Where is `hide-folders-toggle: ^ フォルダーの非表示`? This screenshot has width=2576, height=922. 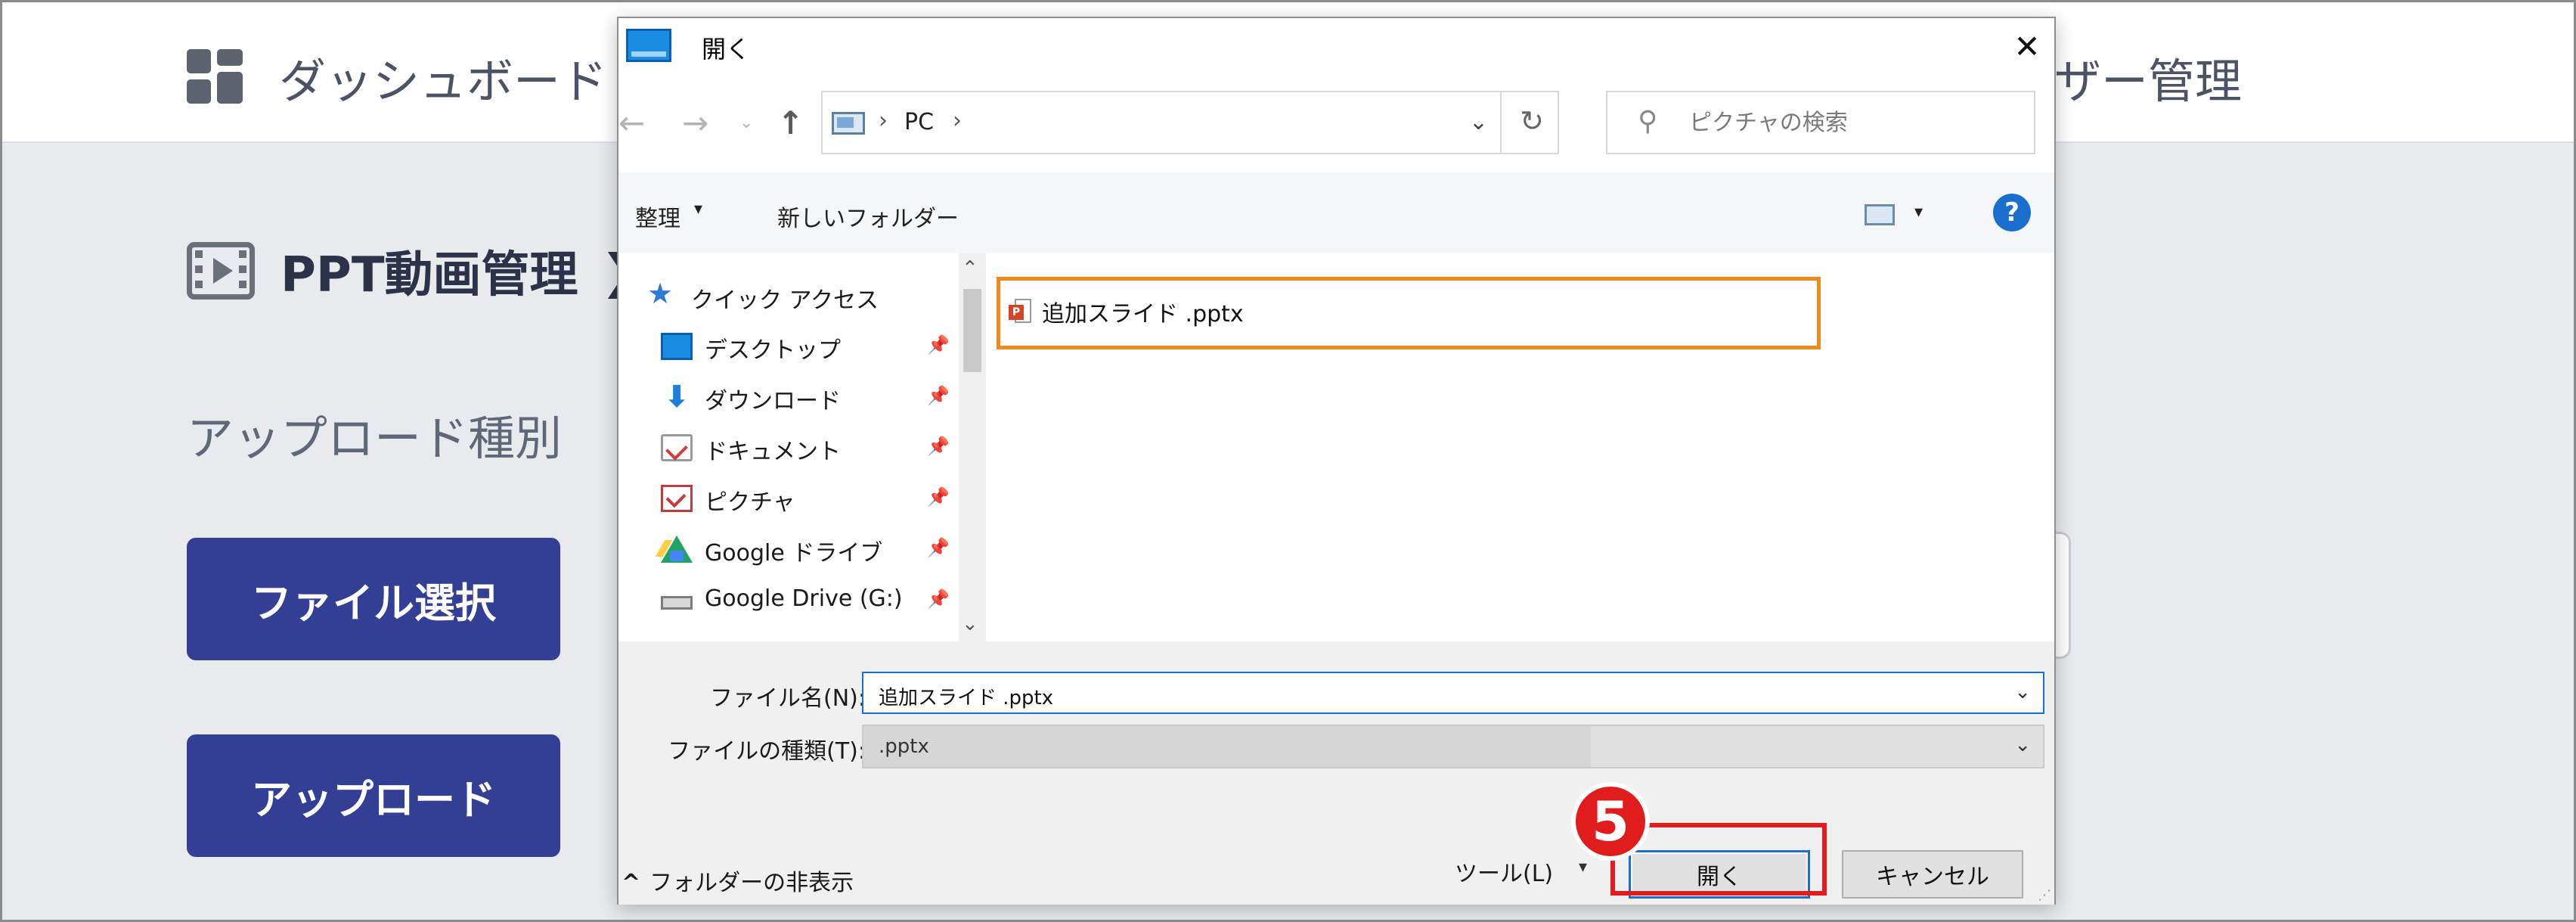 hide-folders-toggle: ^ フォルダーの非表示 is located at coordinates (738, 880).